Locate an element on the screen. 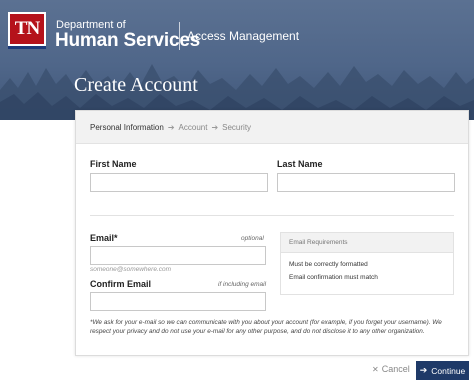 This screenshot has height=390, width=474. email-label: Email* is located at coordinates (104, 238).